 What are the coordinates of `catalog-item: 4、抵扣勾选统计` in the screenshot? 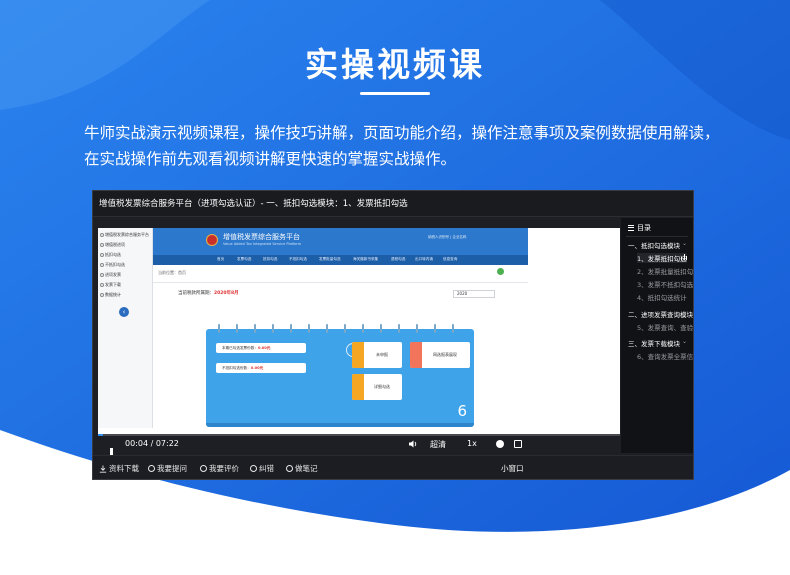 It's located at (662, 297).